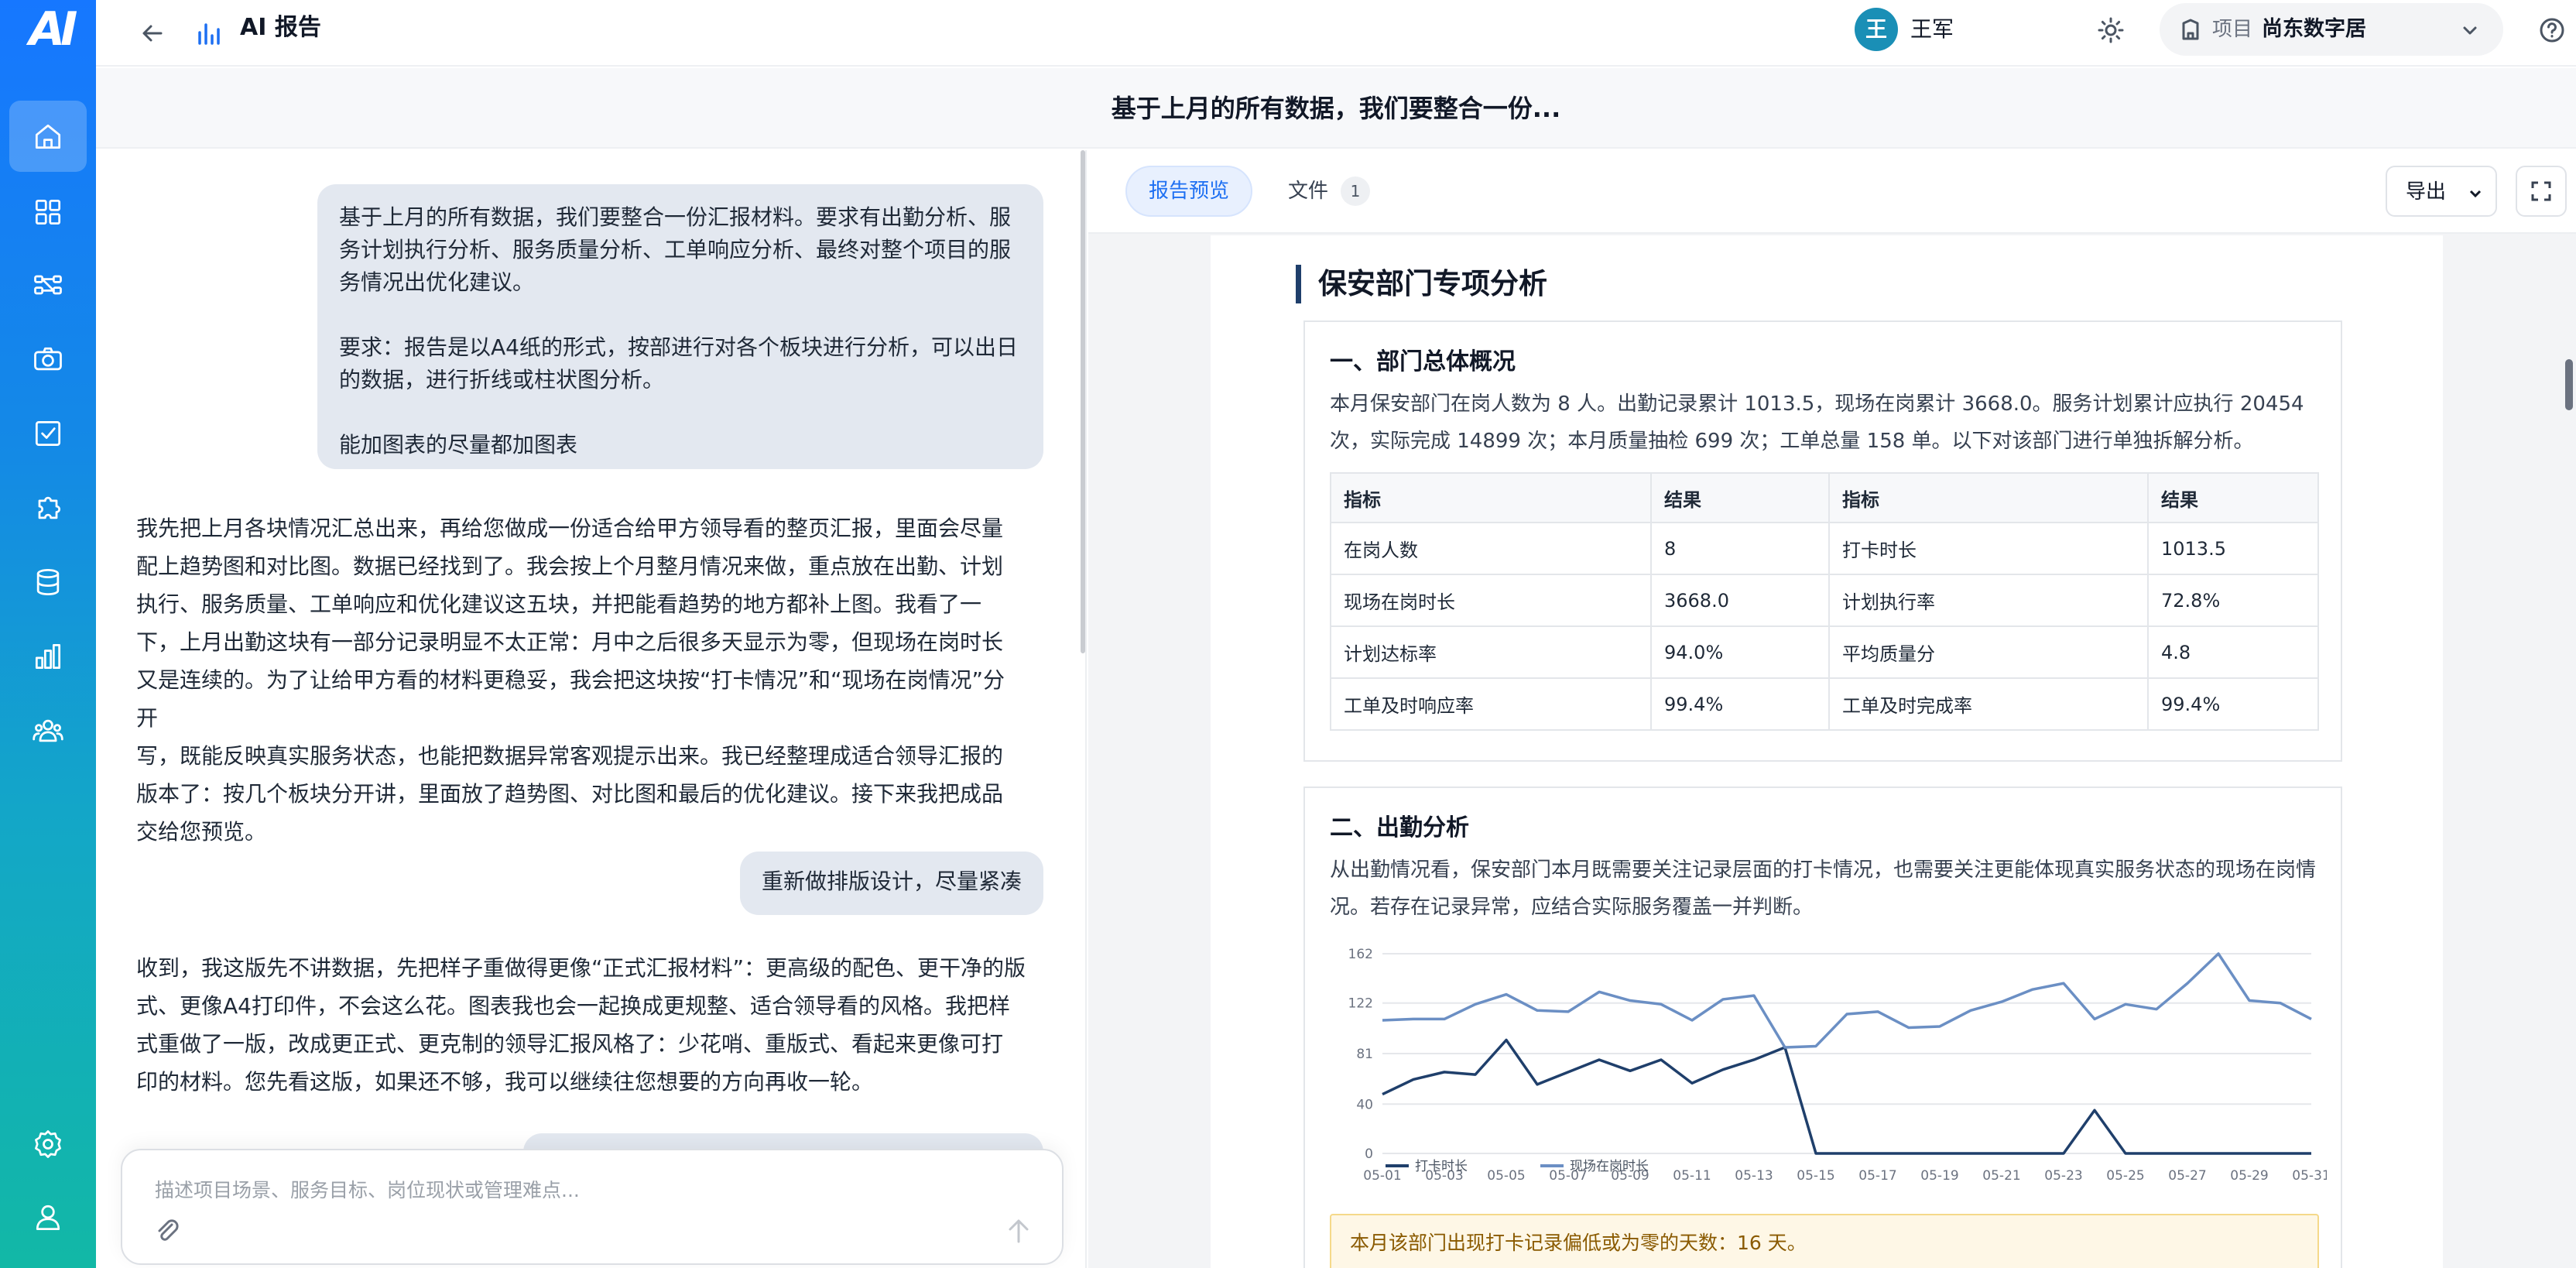 This screenshot has width=2576, height=1268. I want to click on user-message: 重新做排版设计，尽量紧凑, so click(892, 883).